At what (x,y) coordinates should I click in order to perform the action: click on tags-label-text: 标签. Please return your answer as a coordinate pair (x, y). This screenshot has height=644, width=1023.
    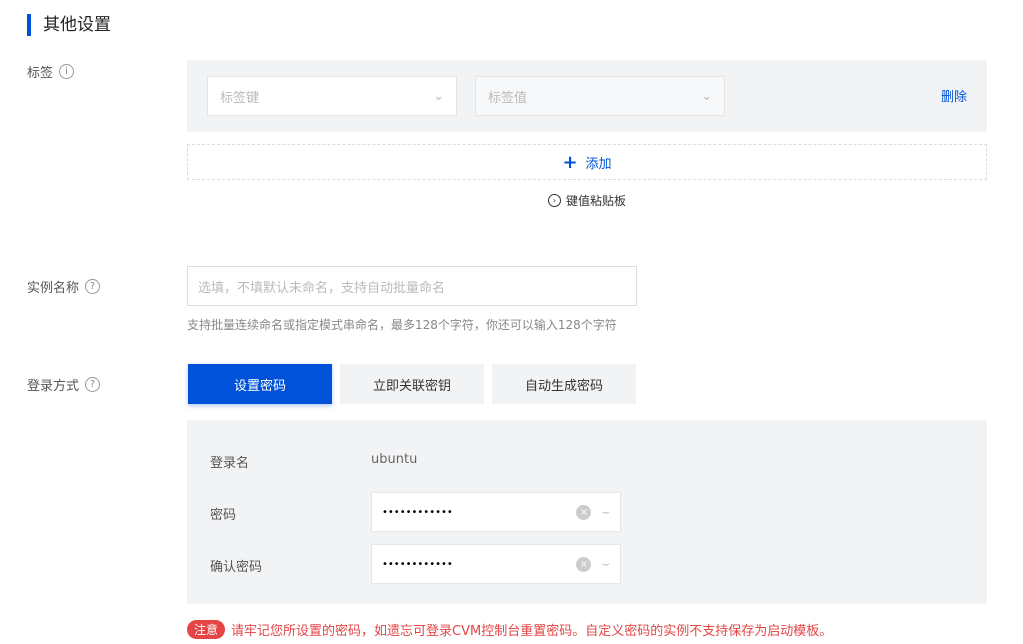
    Looking at the image, I should click on (40, 73).